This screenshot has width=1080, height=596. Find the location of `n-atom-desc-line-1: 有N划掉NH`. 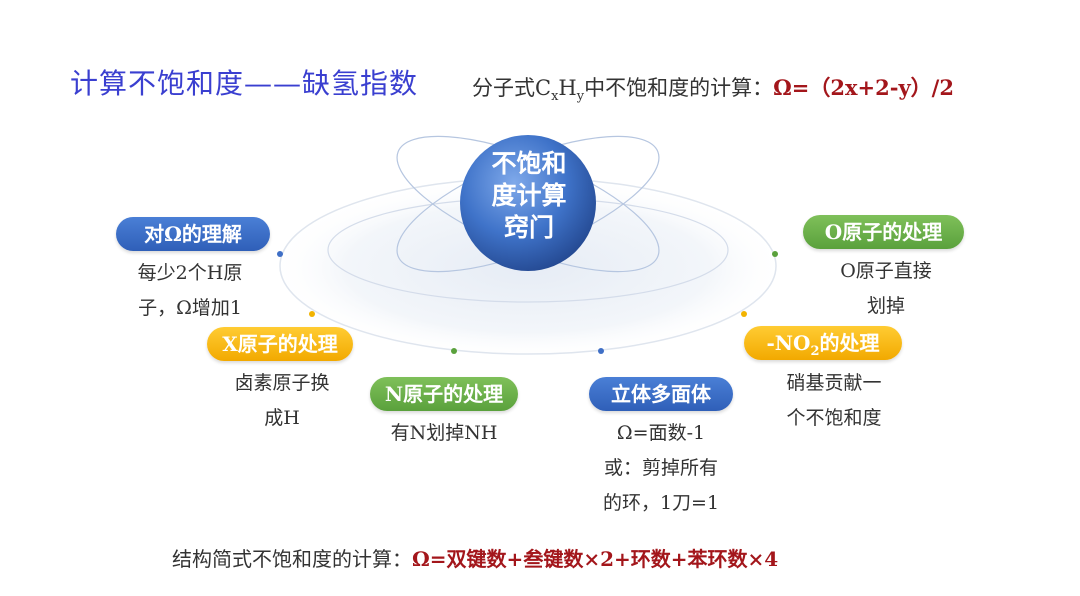

n-atom-desc-line-1: 有N划掉NH is located at coordinates (444, 433).